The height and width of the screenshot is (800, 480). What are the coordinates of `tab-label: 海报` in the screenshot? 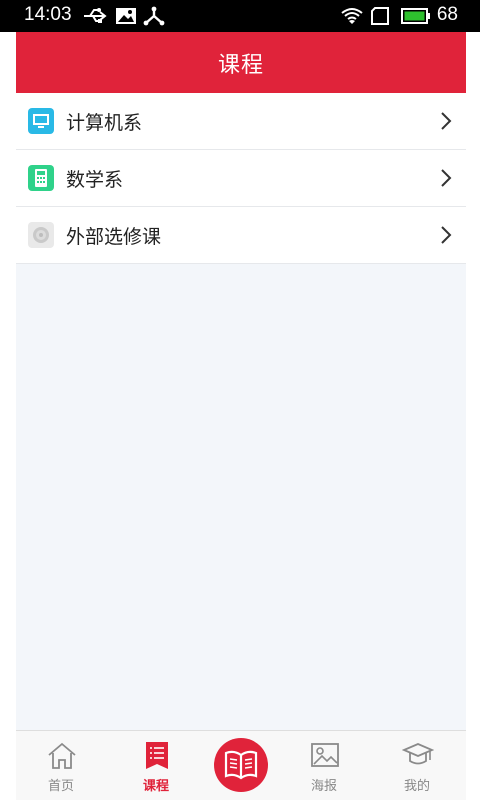 It's located at (323, 786).